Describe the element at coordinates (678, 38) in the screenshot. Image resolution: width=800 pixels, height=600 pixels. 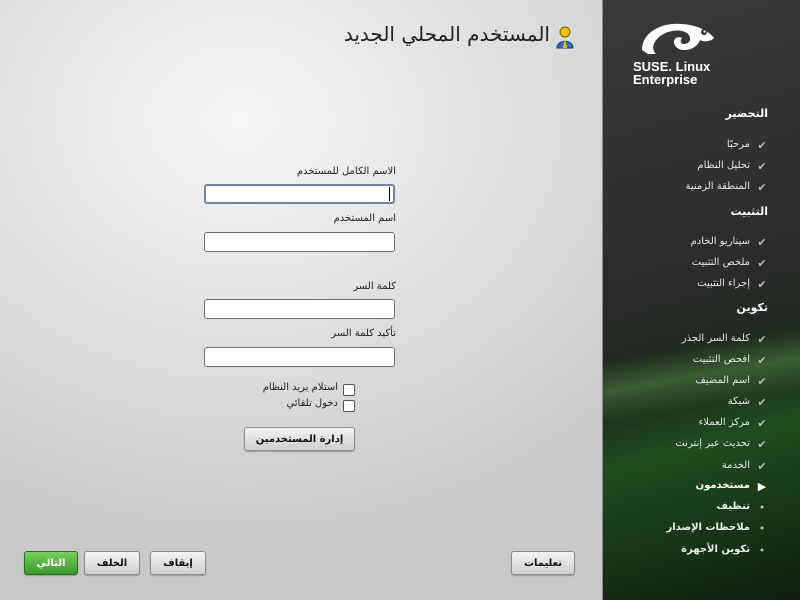
I see `suse-chameleon-logo` at that location.